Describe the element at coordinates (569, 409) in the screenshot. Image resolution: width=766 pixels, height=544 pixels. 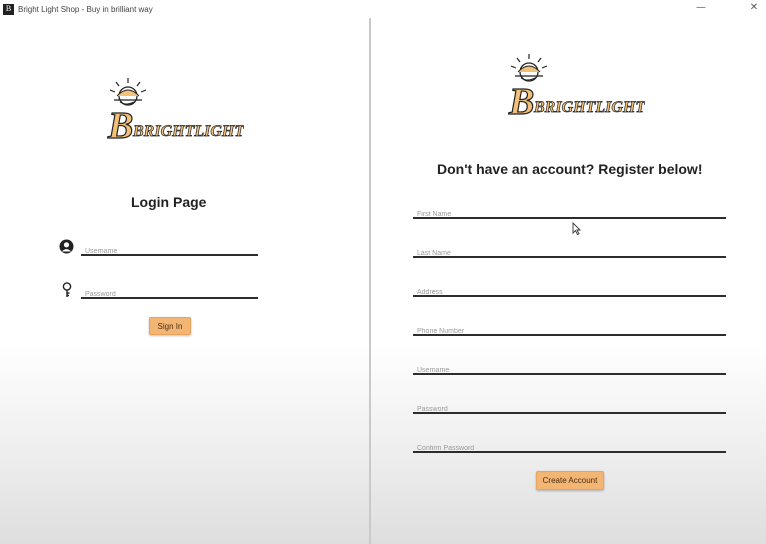
I see `register-password-input` at that location.